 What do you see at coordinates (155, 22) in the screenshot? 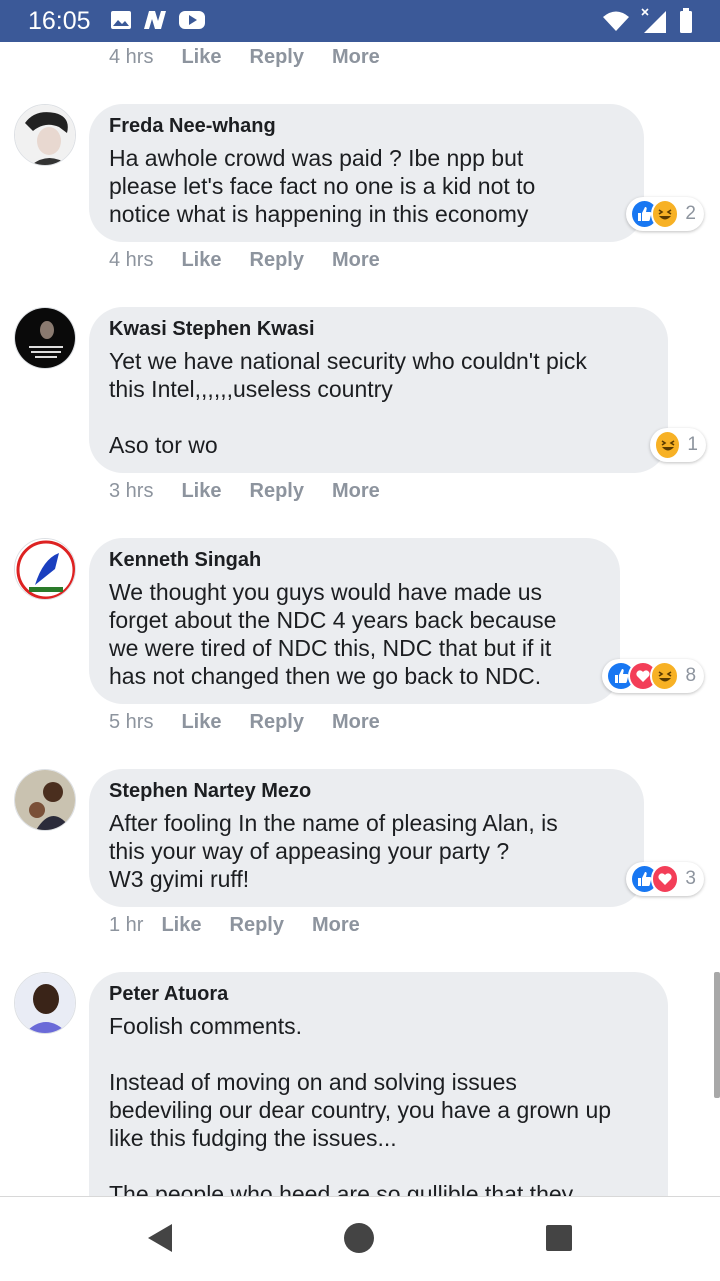
I see `n-notification-icon` at bounding box center [155, 22].